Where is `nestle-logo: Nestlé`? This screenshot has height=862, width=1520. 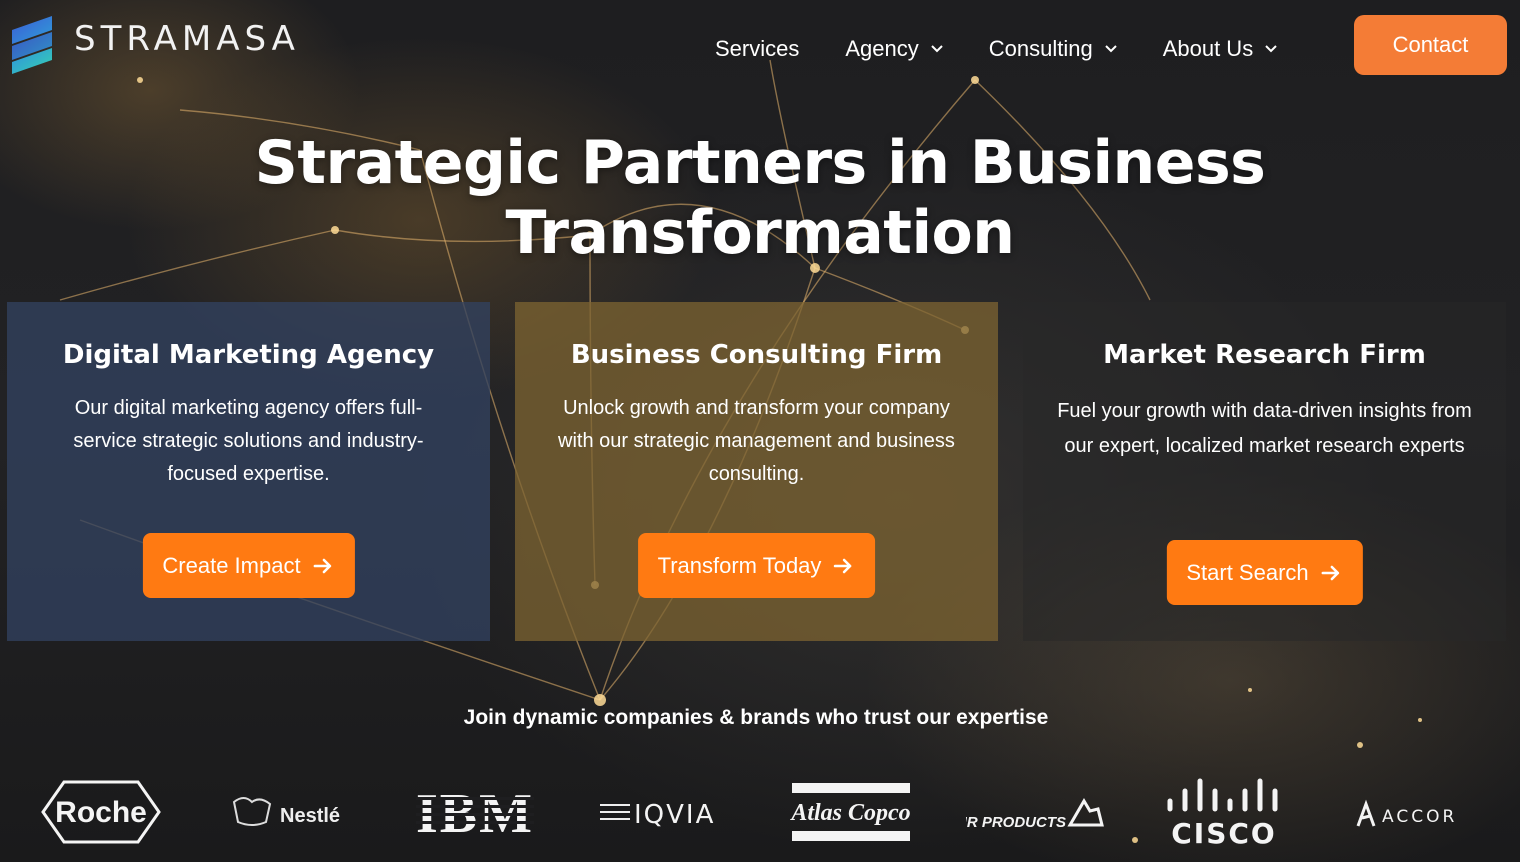
nestle-logo: Nestlé is located at coordinates (289, 812).